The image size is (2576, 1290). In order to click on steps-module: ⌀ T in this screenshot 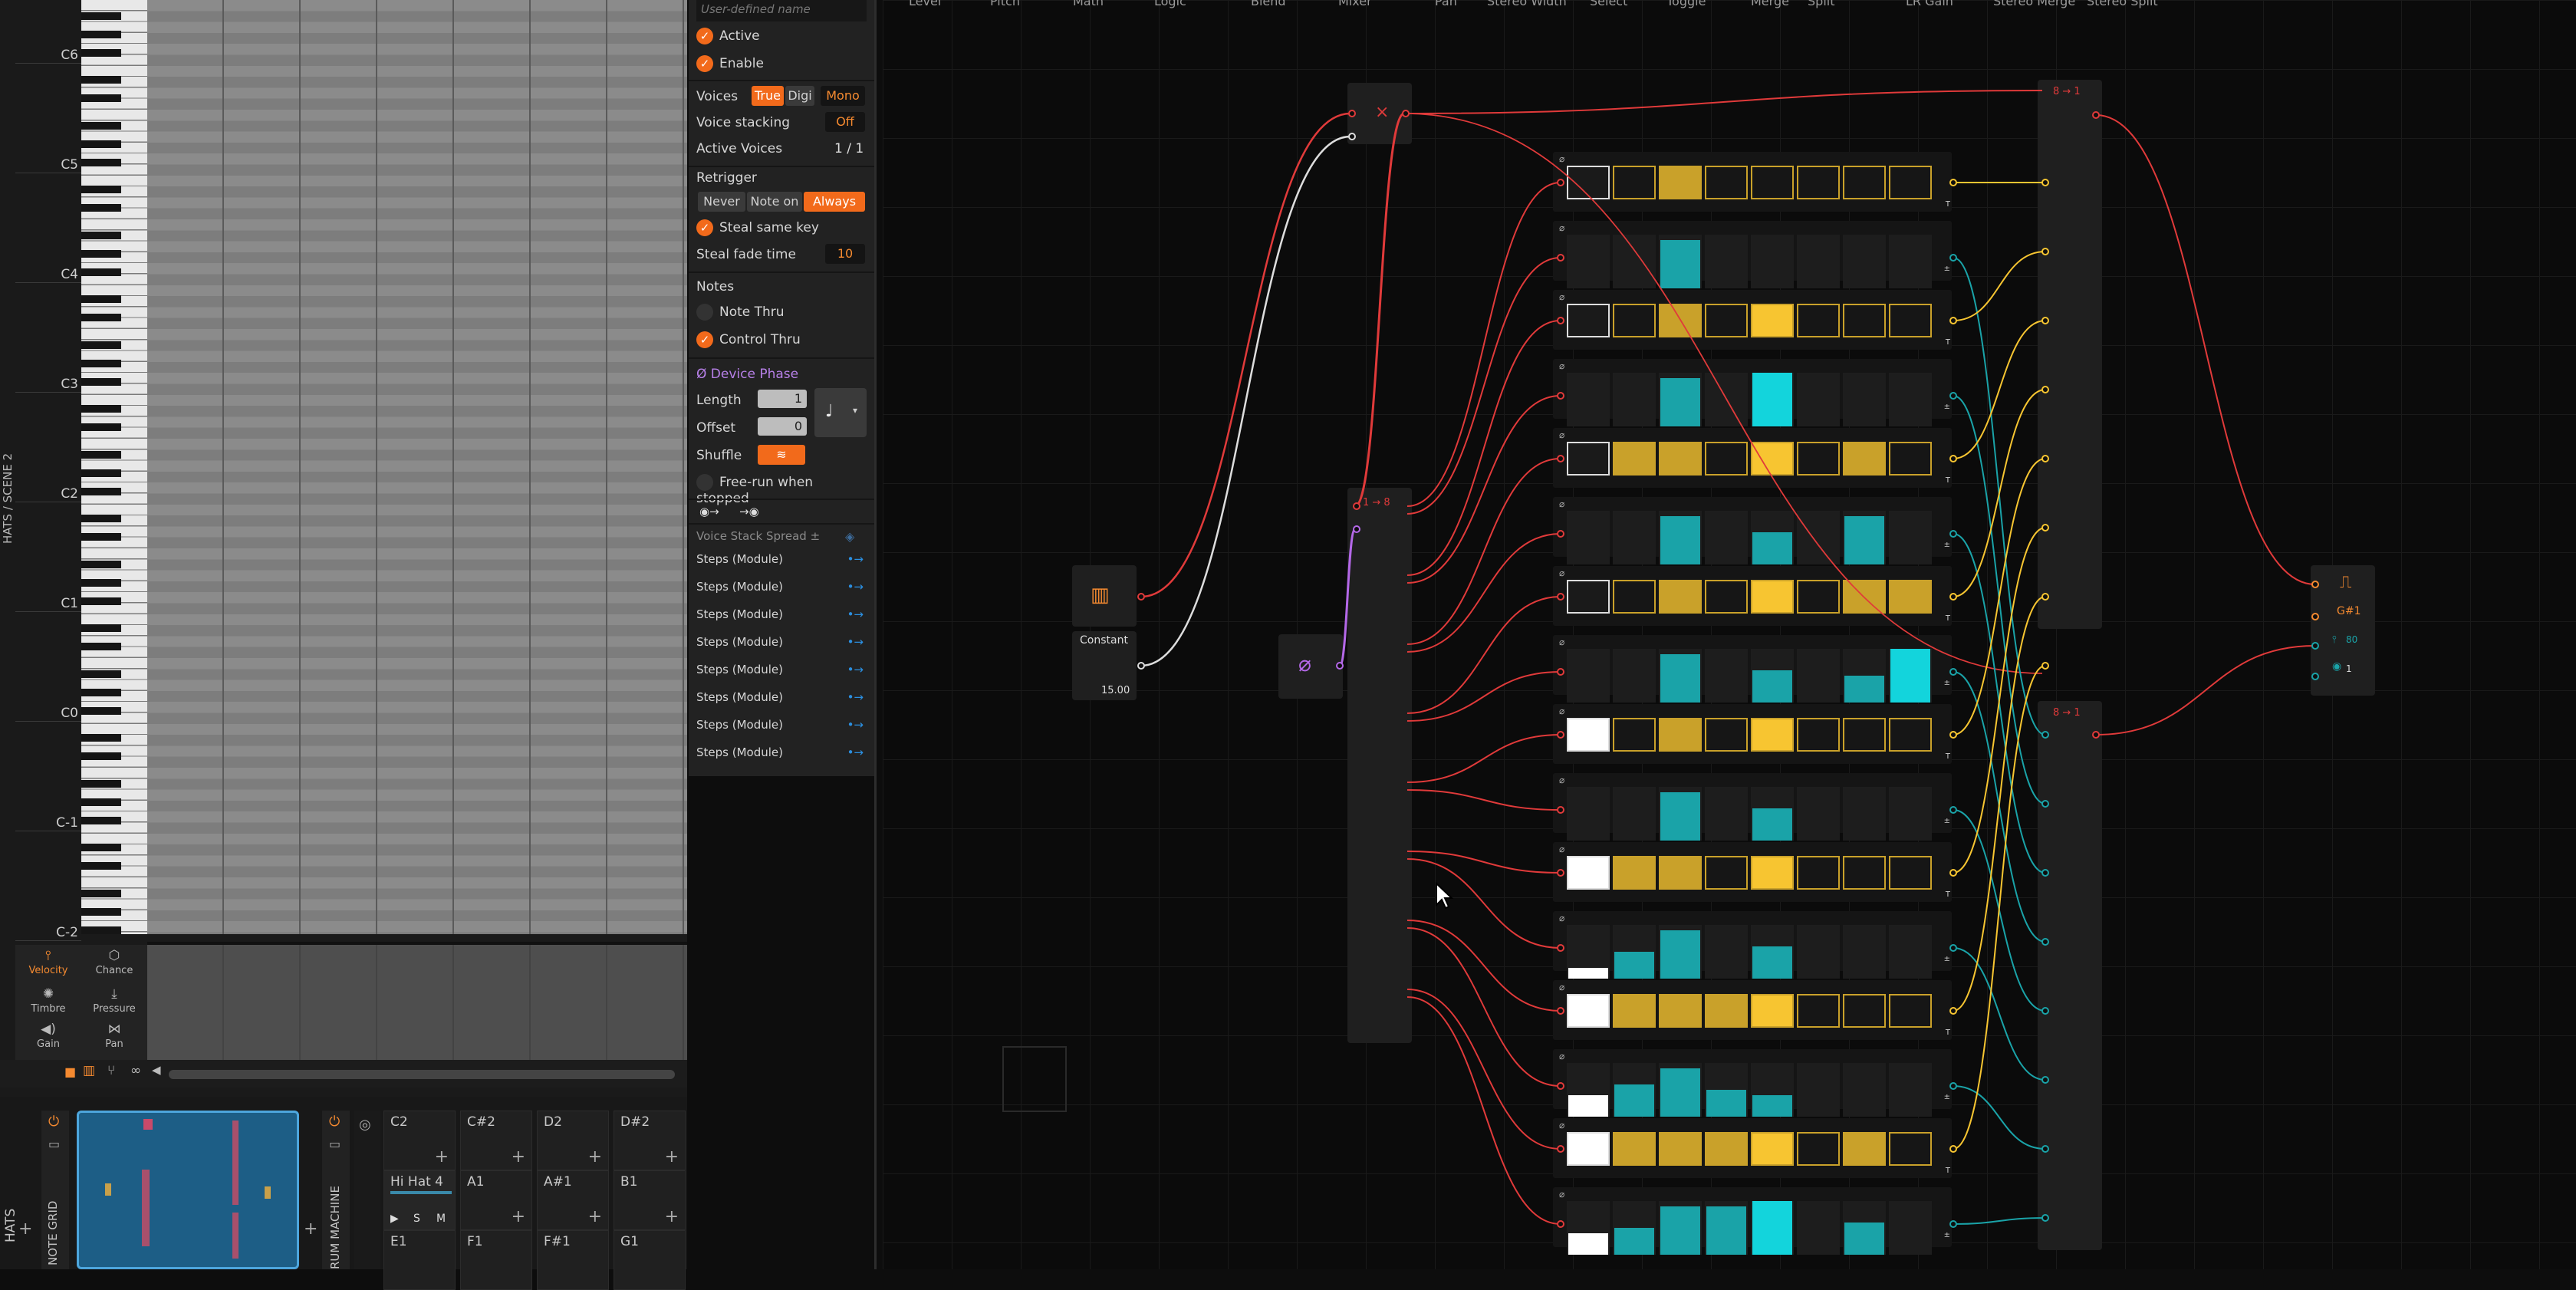, I will do `click(1752, 458)`.